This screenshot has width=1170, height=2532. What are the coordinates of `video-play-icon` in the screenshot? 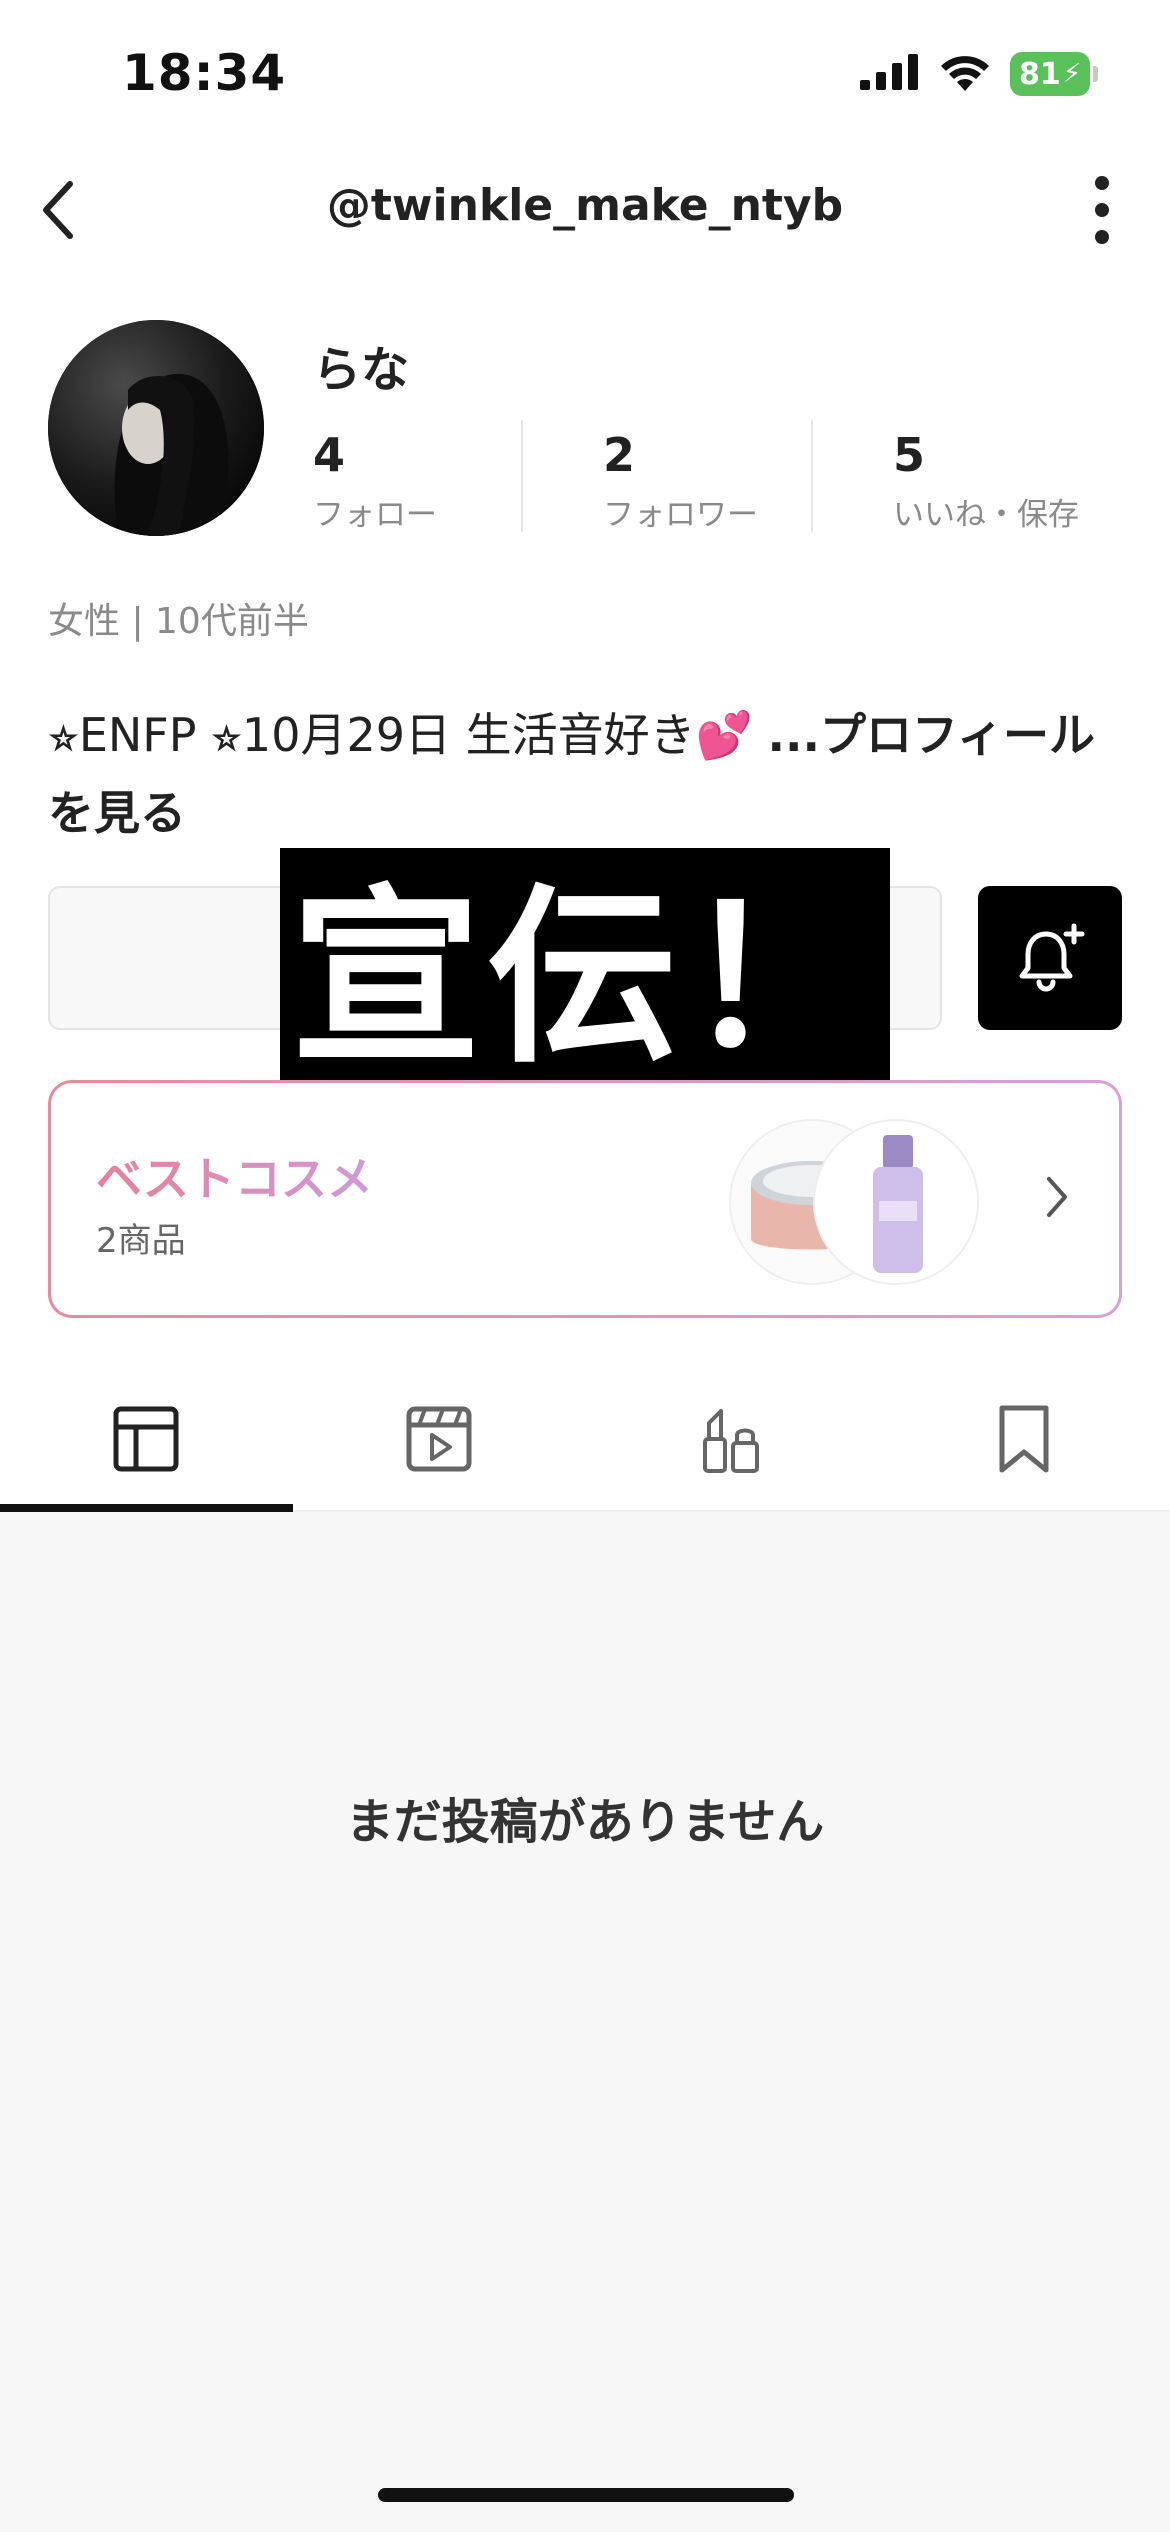 It's located at (439, 1439).